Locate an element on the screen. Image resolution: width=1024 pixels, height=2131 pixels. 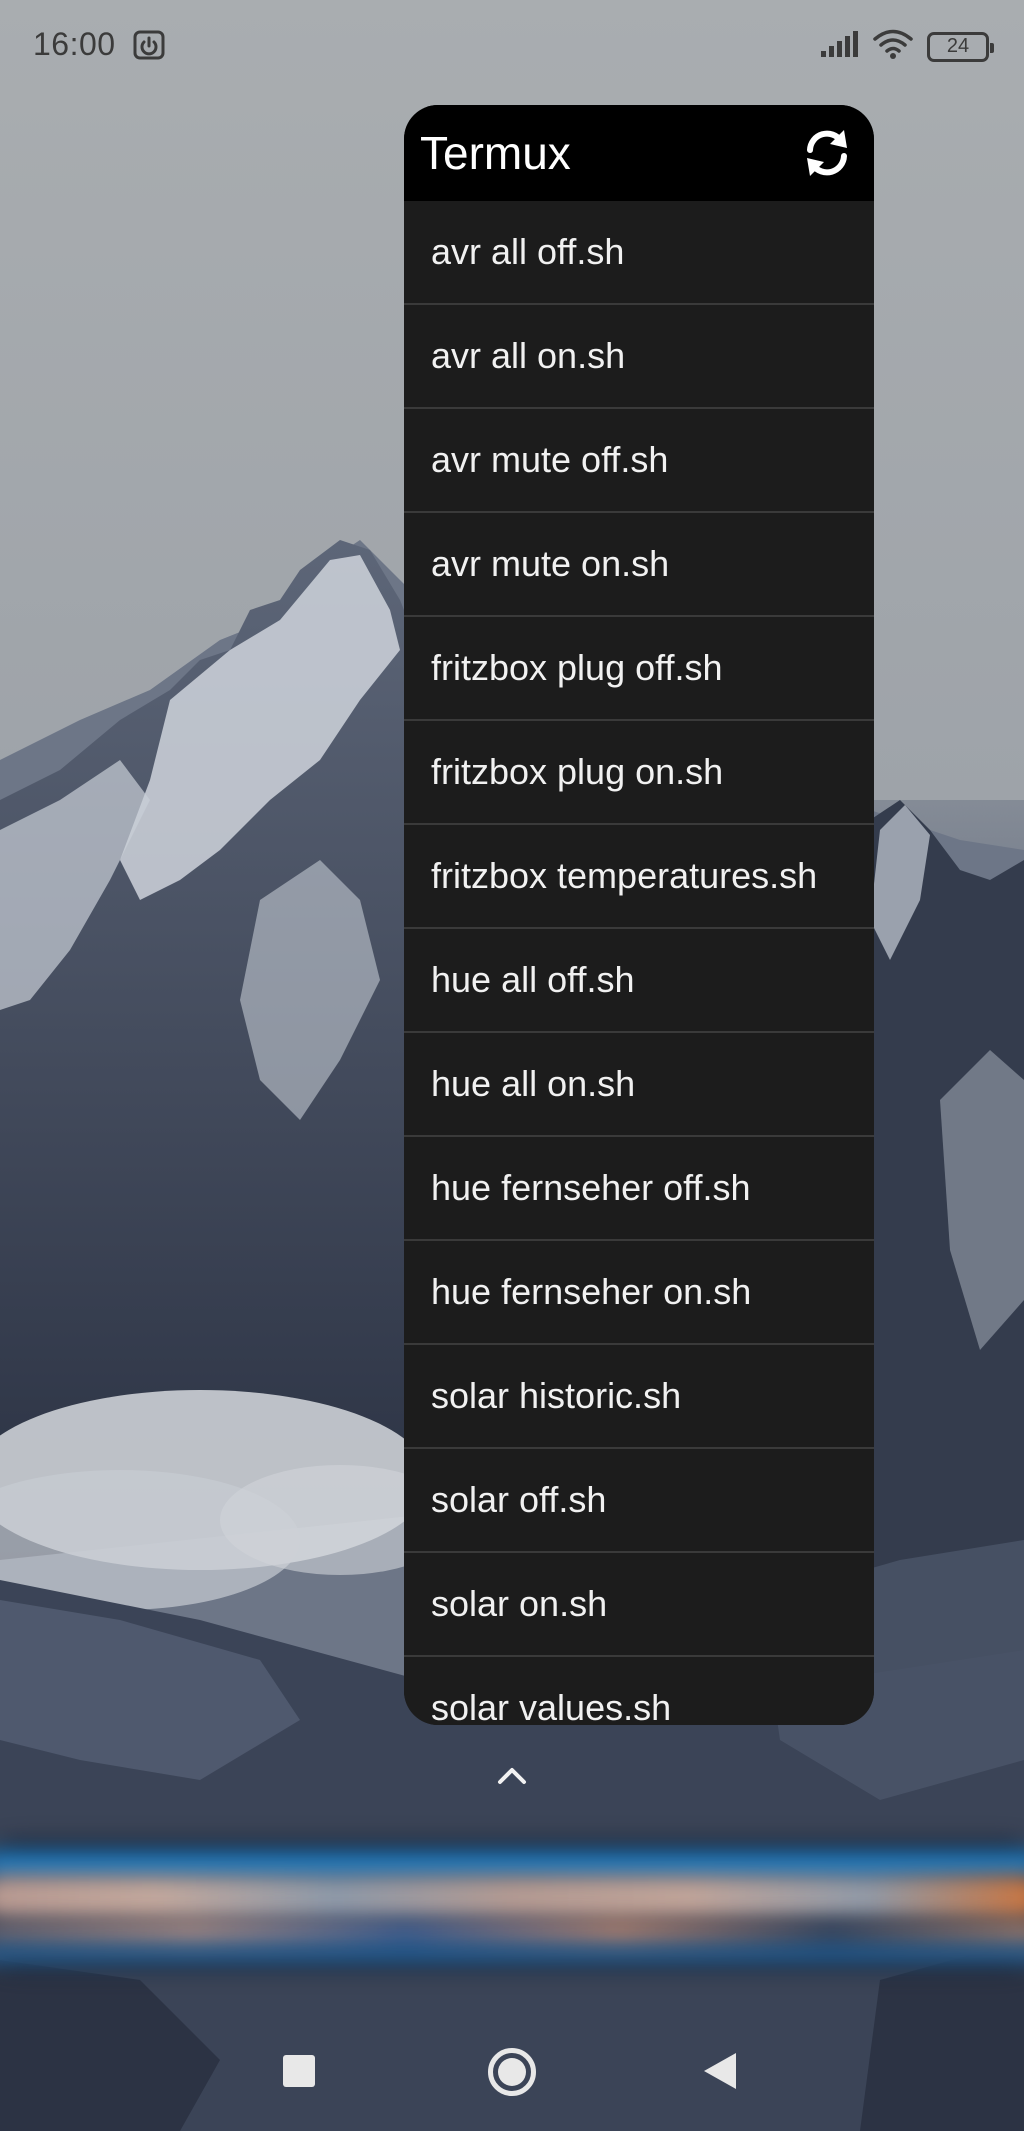
battery-level: 24 is located at coordinates (958, 46).